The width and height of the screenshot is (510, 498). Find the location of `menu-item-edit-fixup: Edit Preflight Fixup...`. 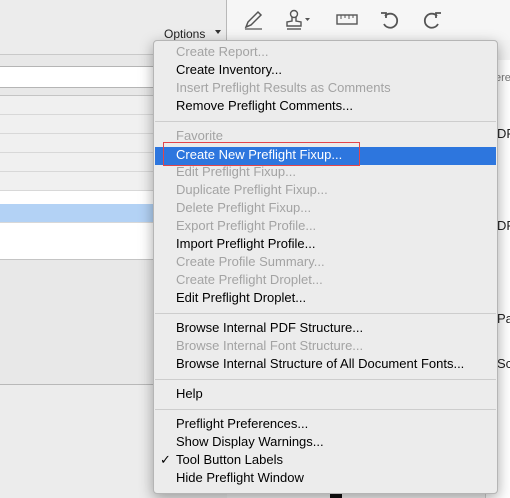

menu-item-edit-fixup: Edit Preflight Fixup... is located at coordinates (236, 171).